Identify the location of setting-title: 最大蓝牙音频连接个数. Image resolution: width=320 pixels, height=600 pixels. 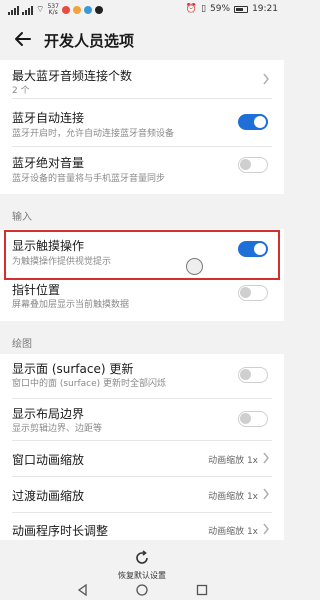
(72, 76).